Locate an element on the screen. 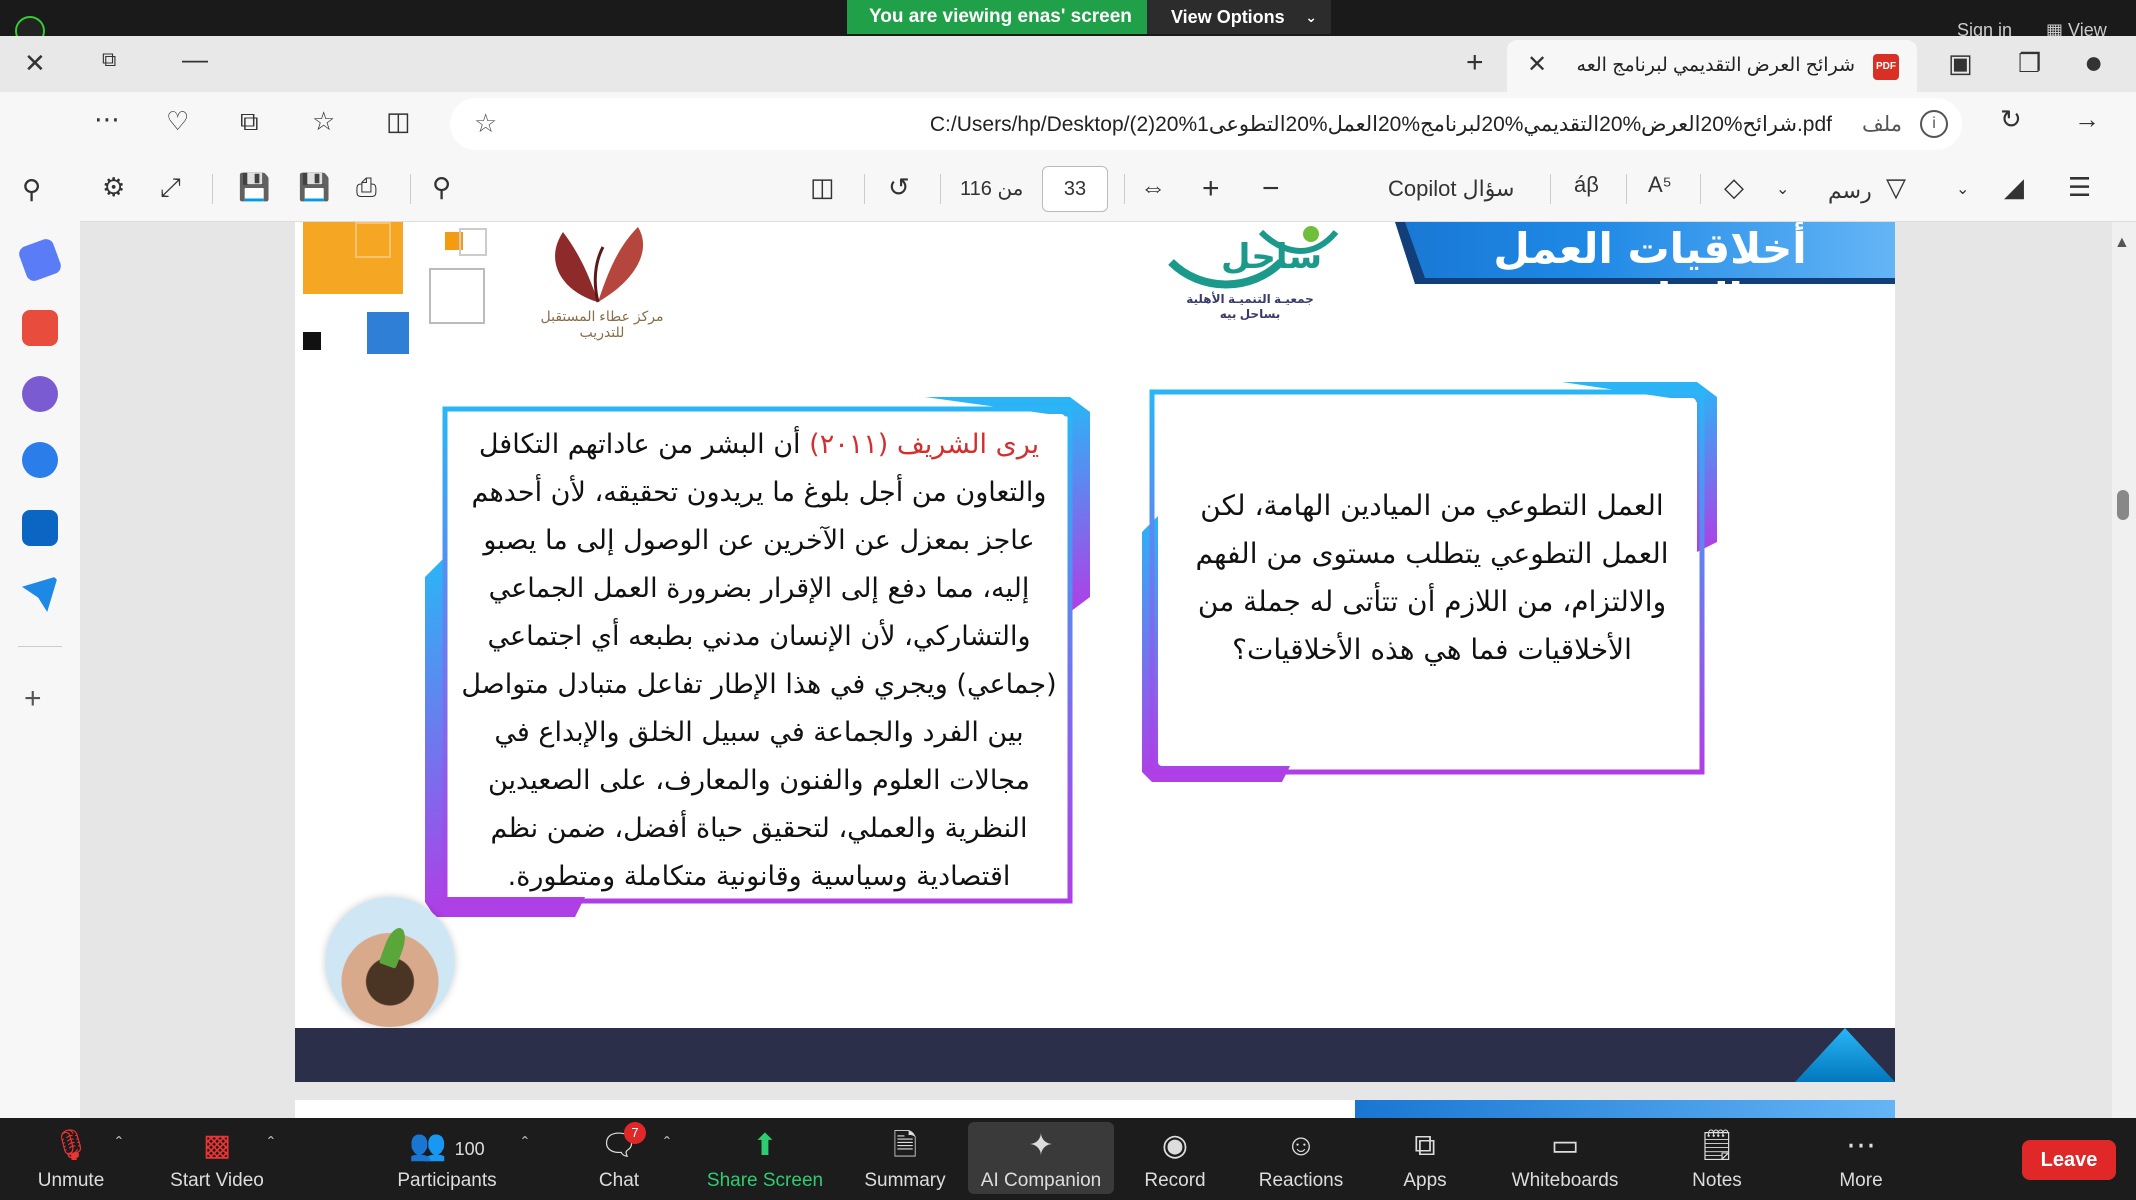 This screenshot has height=1200, width=2136. page-total-label: 116 من is located at coordinates (992, 189).